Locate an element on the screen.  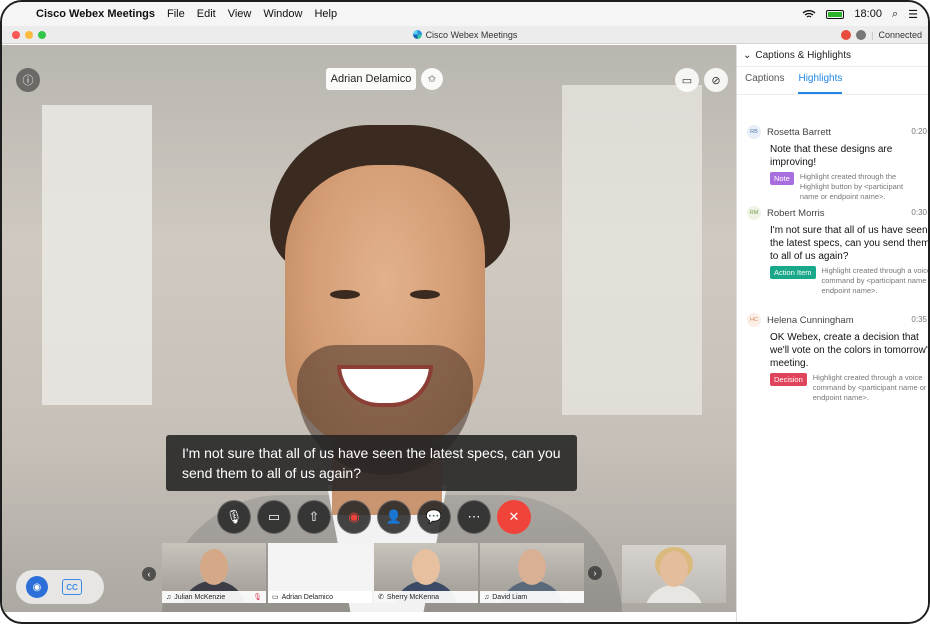
action-item-tag: Action Item is located at coordinates (793, 272).